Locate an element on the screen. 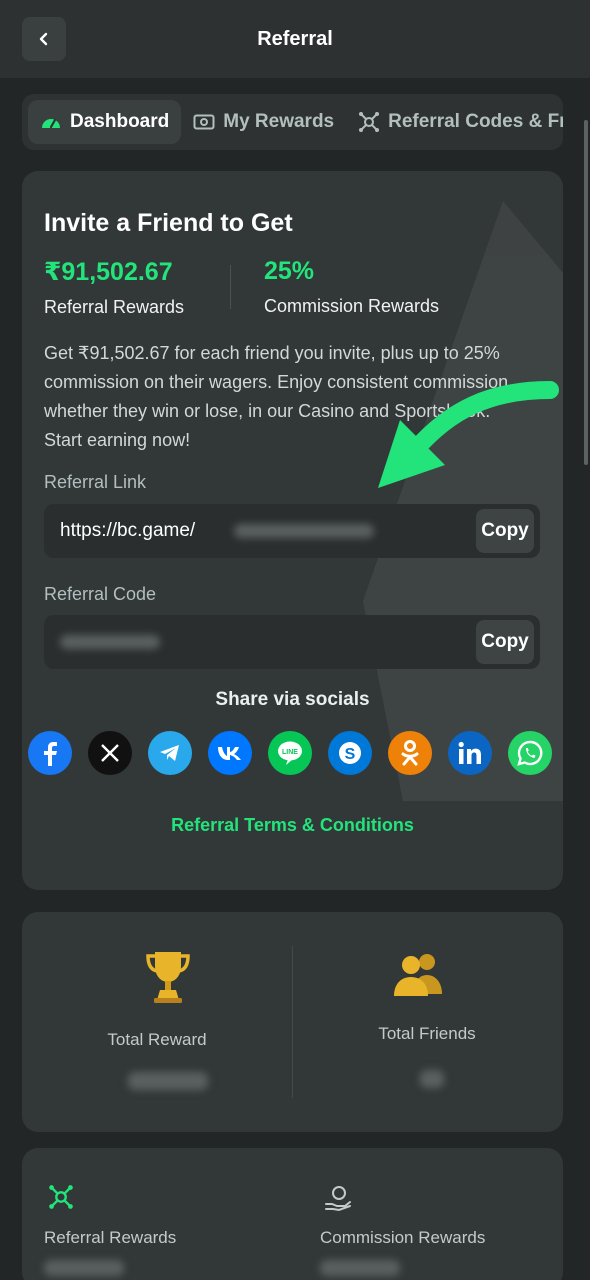 The width and height of the screenshot is (590, 1280). vk-icon is located at coordinates (230, 753).